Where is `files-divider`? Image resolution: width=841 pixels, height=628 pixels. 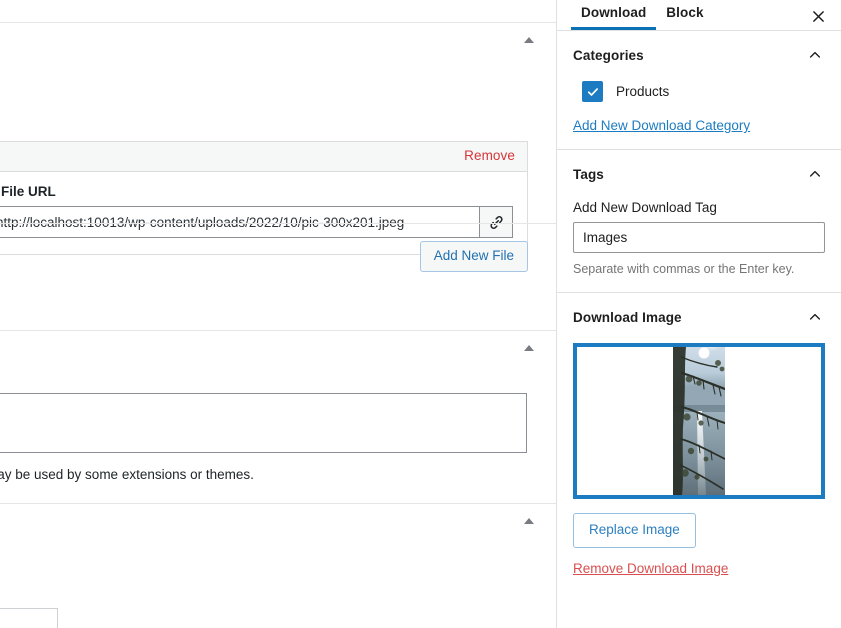
files-divider is located at coordinates (278, 223).